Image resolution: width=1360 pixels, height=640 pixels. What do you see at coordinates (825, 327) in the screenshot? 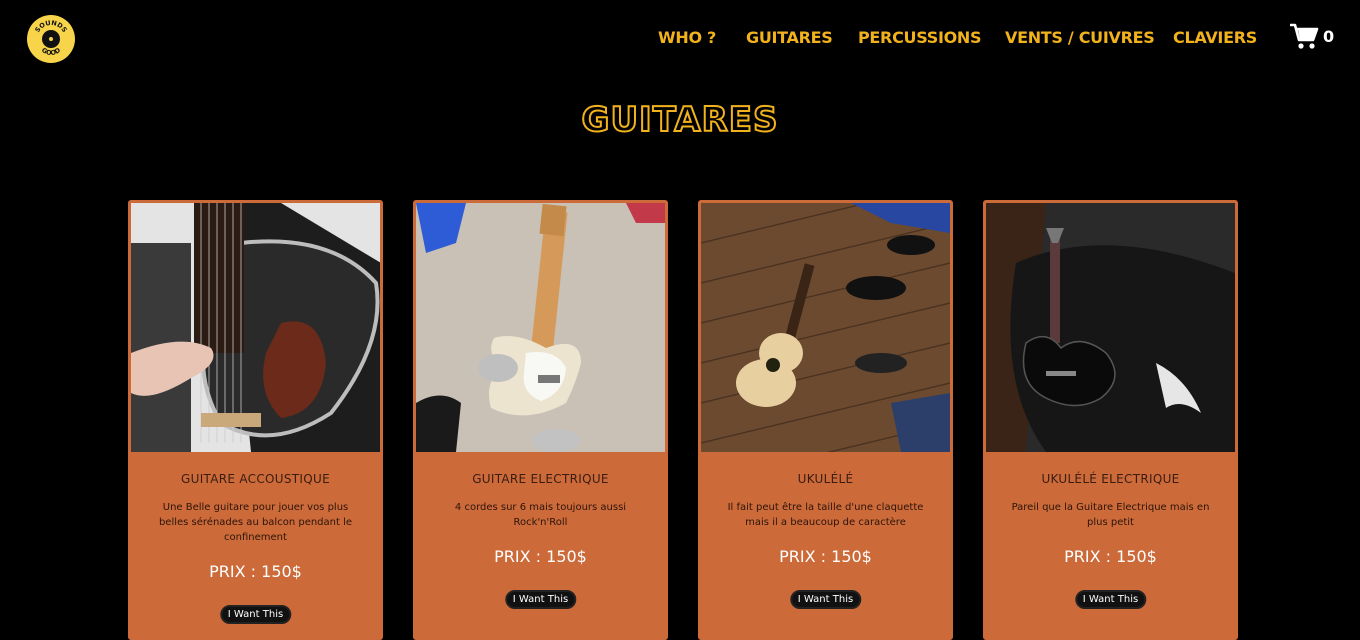
I see `product-photo-ukulele` at bounding box center [825, 327].